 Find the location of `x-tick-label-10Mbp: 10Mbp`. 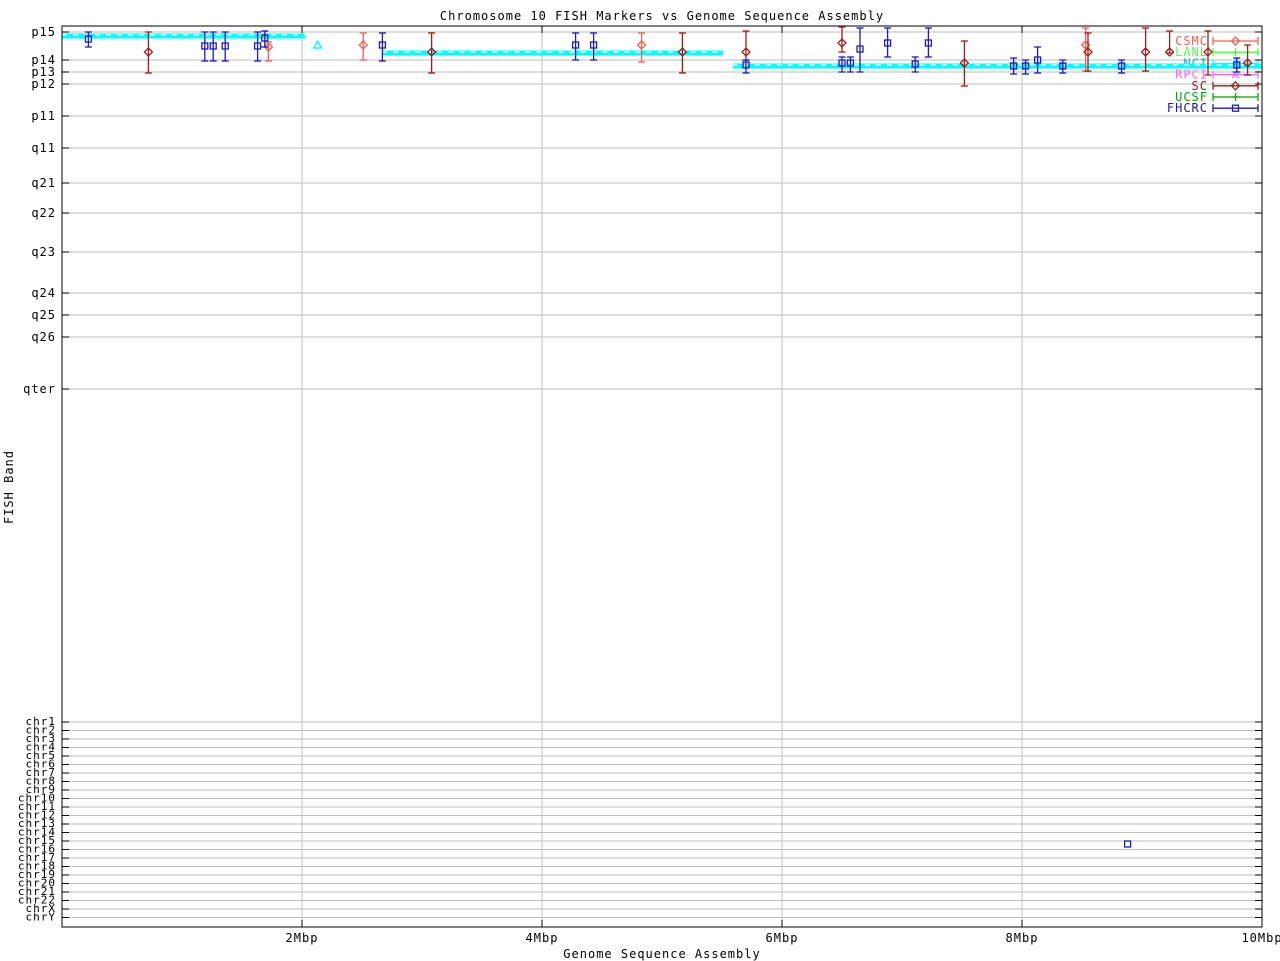

x-tick-label-10Mbp: 10Mbp is located at coordinates (1260, 938).